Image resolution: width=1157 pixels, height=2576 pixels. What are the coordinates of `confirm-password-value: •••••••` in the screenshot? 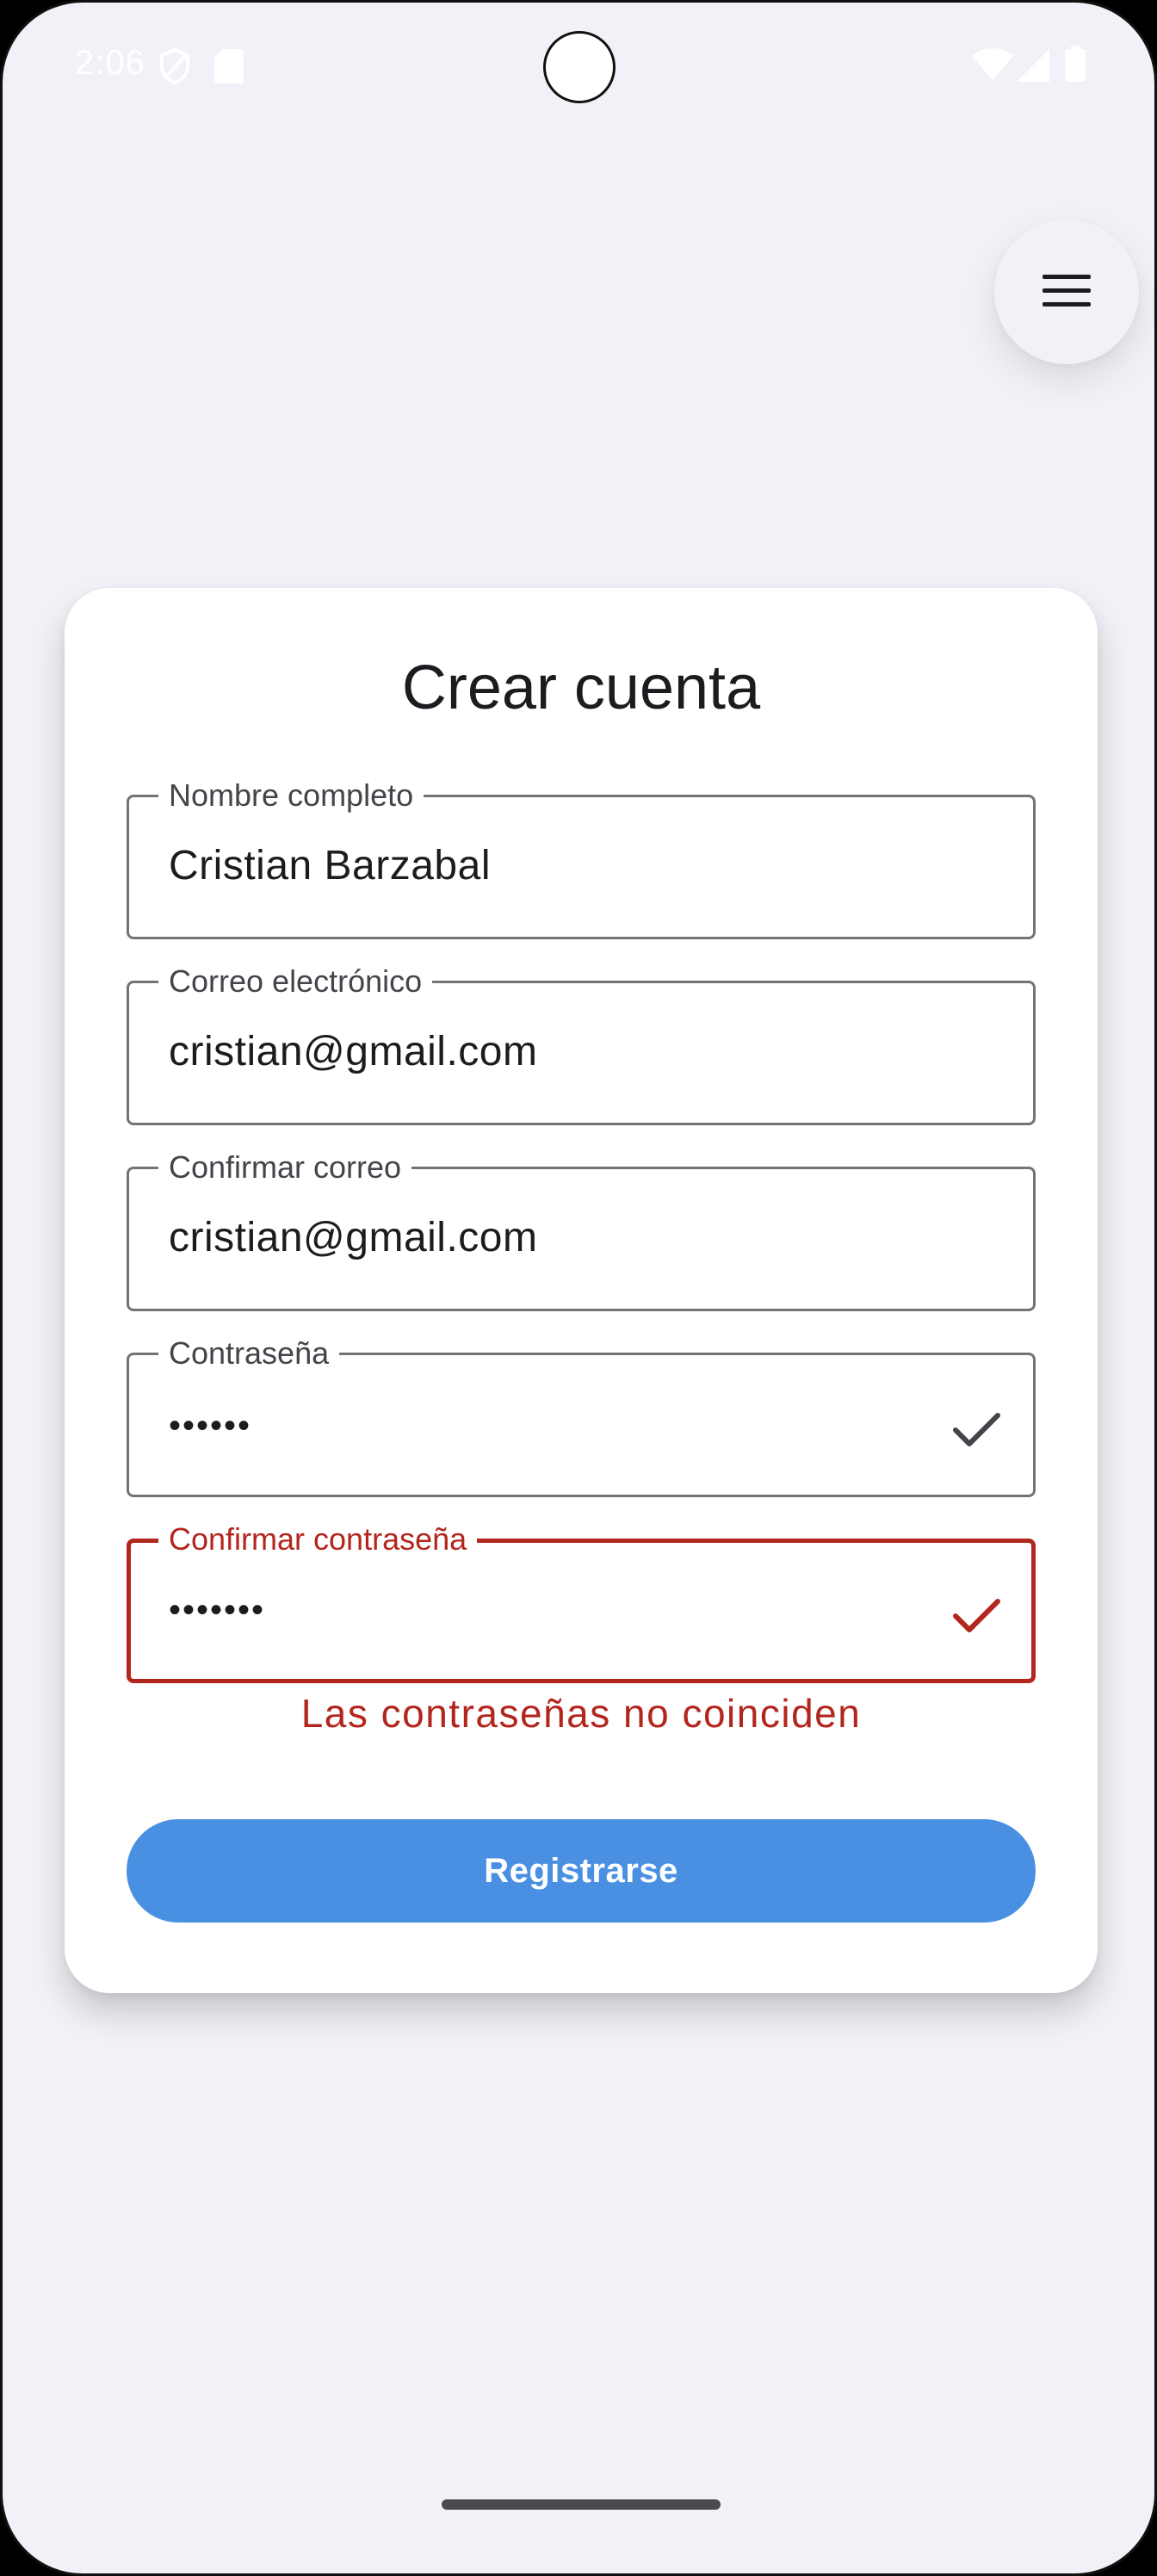 It's located at (218, 1610).